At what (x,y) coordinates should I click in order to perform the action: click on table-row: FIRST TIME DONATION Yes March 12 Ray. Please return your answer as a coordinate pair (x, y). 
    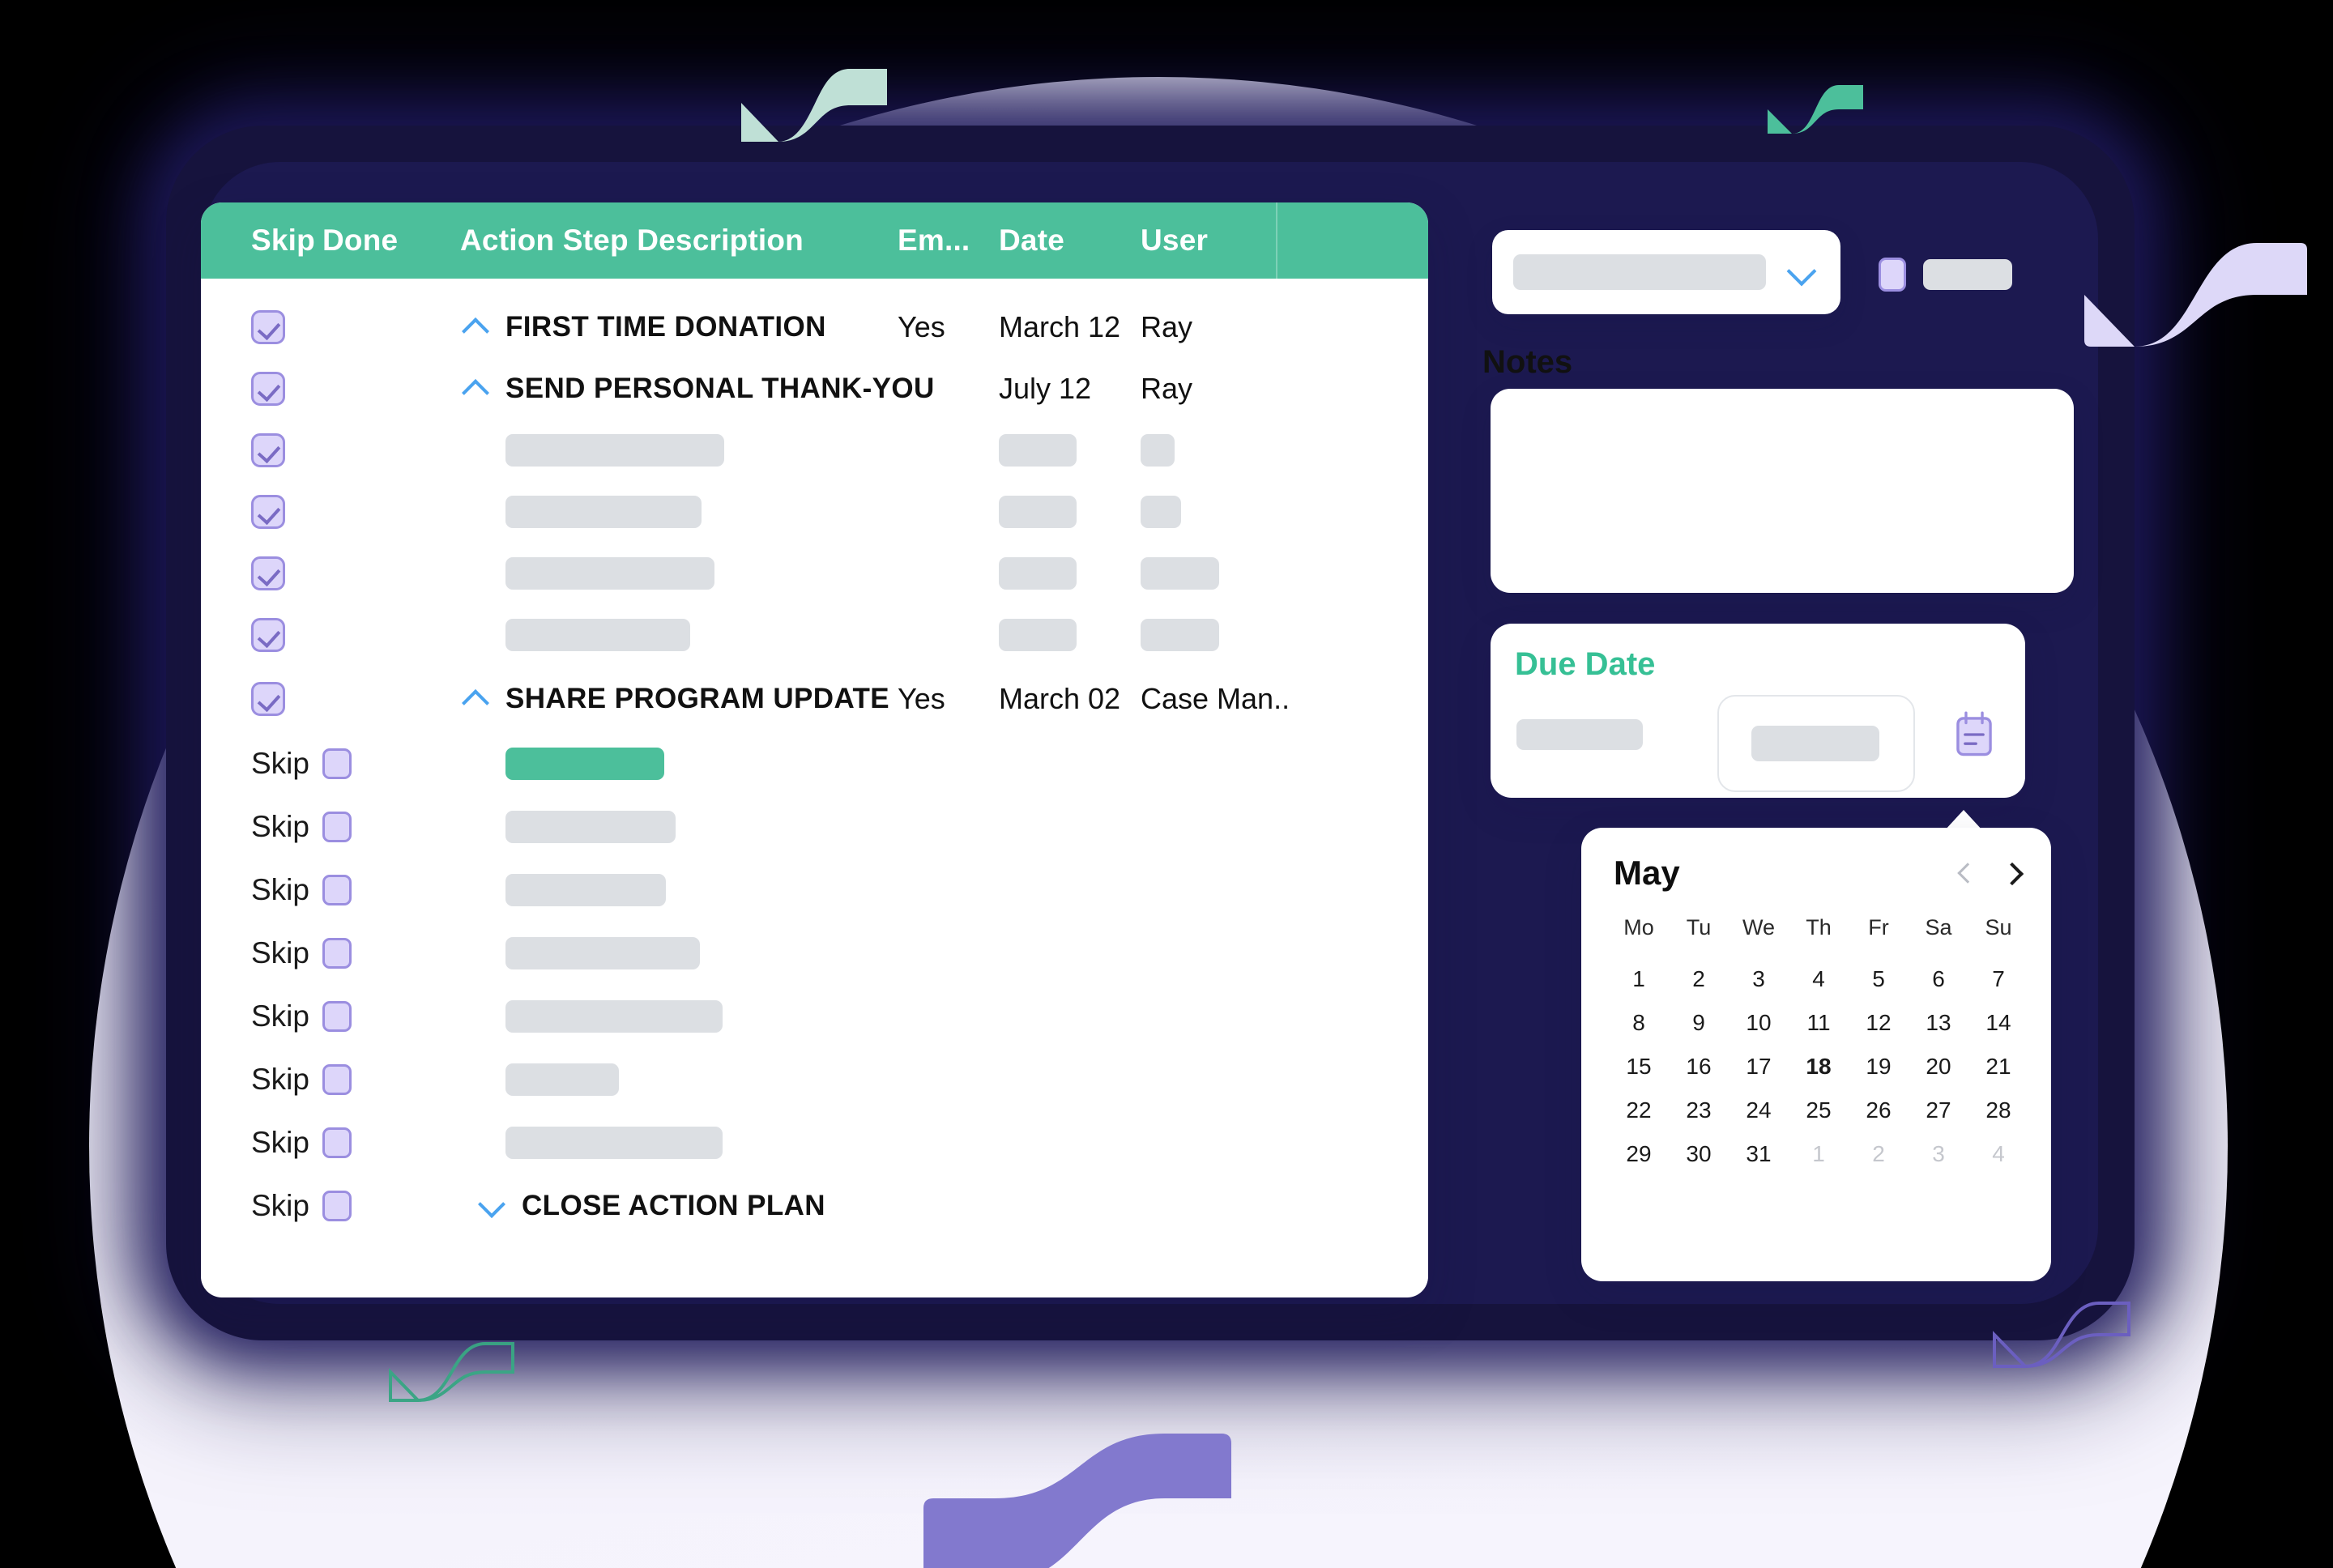
    Looking at the image, I should click on (814, 327).